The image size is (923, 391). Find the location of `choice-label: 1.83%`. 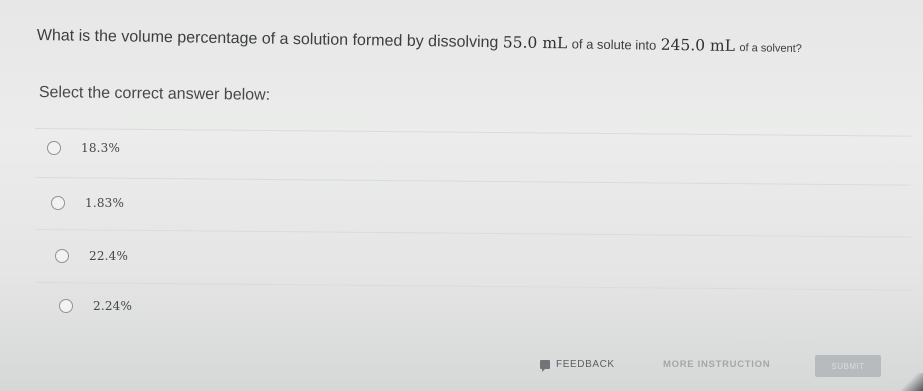

choice-label: 1.83% is located at coordinates (105, 203).